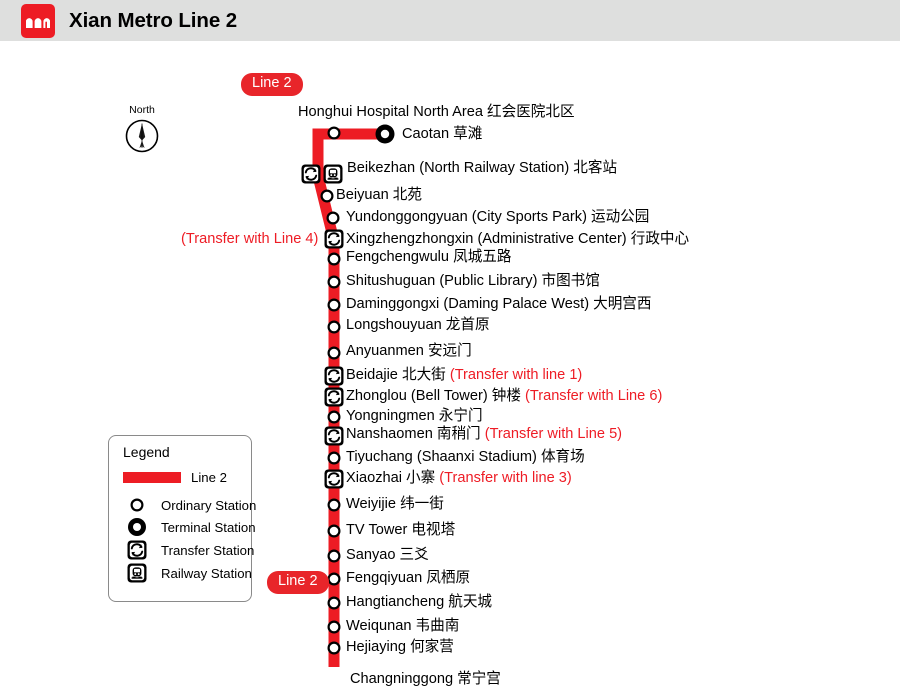 This screenshot has width=900, height=687. I want to click on transfer-note: (Transfer with Line 5), so click(553, 434).